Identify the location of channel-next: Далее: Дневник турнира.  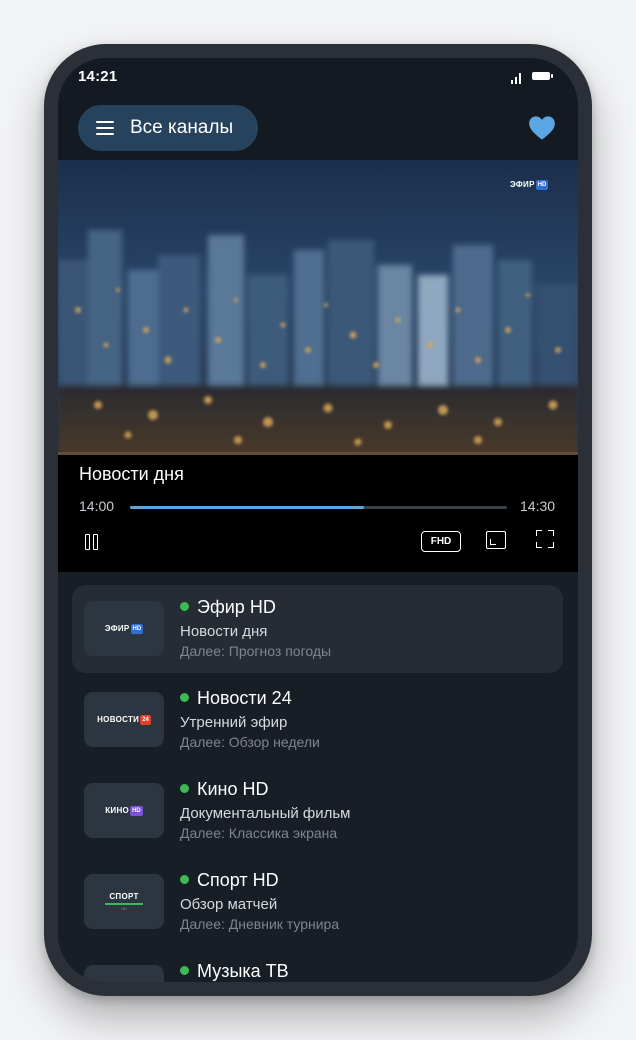
(260, 924).